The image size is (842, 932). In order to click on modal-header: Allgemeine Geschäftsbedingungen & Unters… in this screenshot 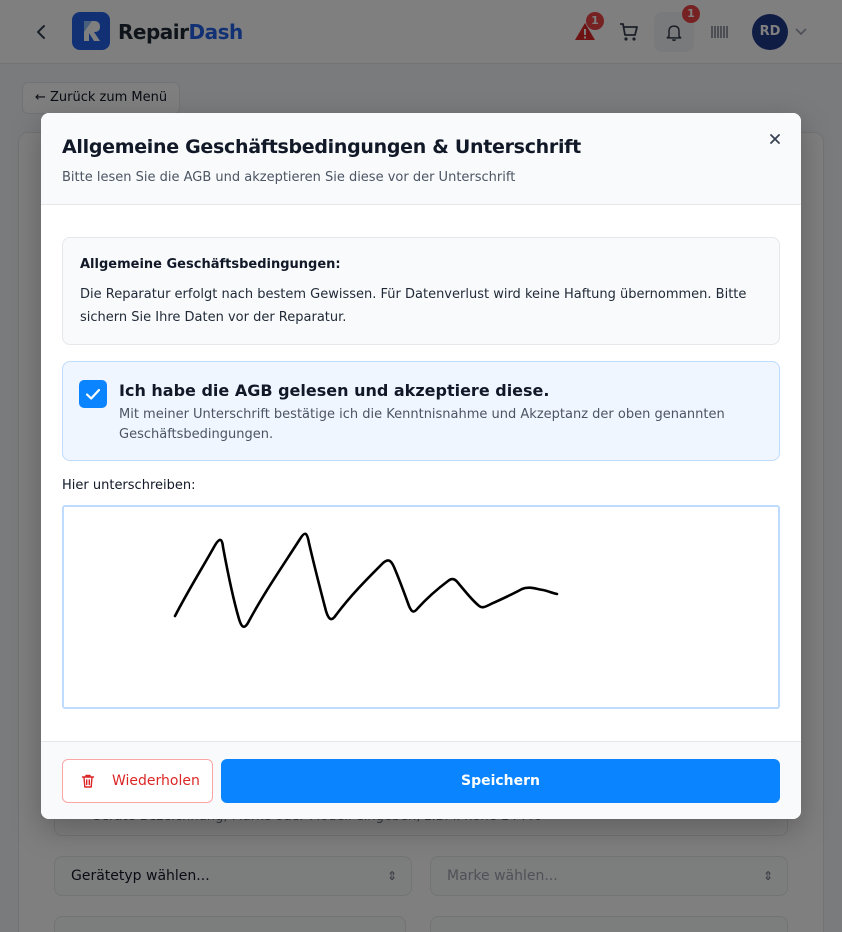, I will do `click(421, 159)`.